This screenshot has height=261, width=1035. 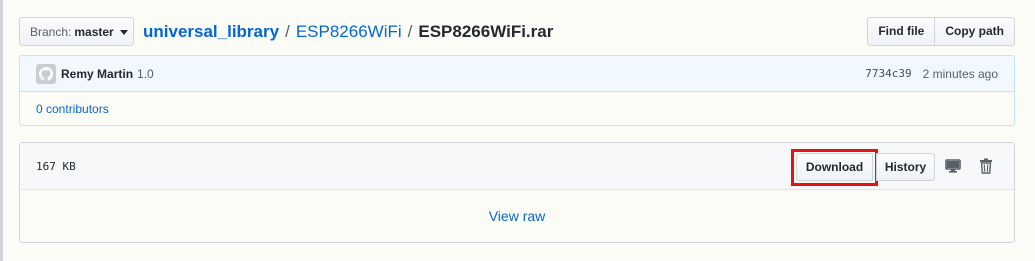 What do you see at coordinates (888, 73) in the screenshot?
I see `commit-sha: 7734c39` at bounding box center [888, 73].